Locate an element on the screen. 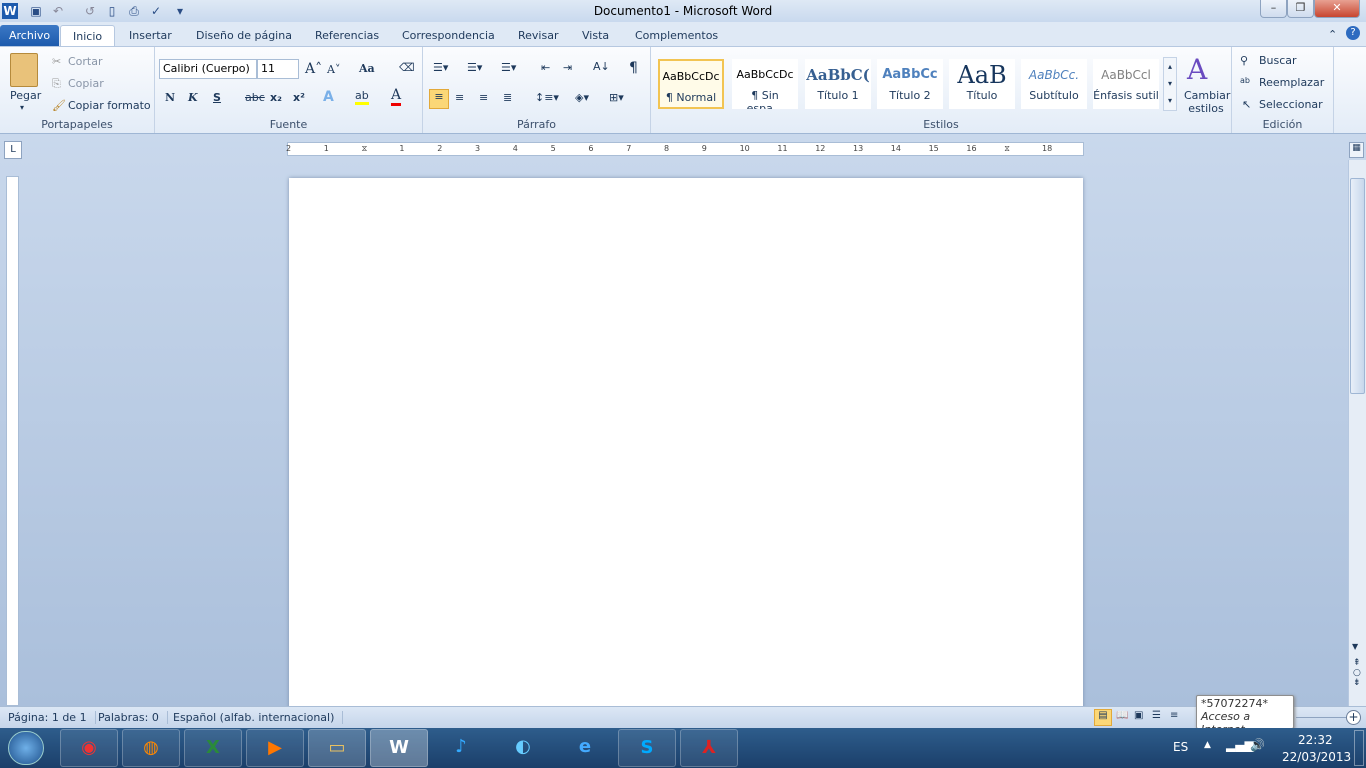 This screenshot has width=1366, height=768. language-indicator: ES is located at coordinates (1180, 747).